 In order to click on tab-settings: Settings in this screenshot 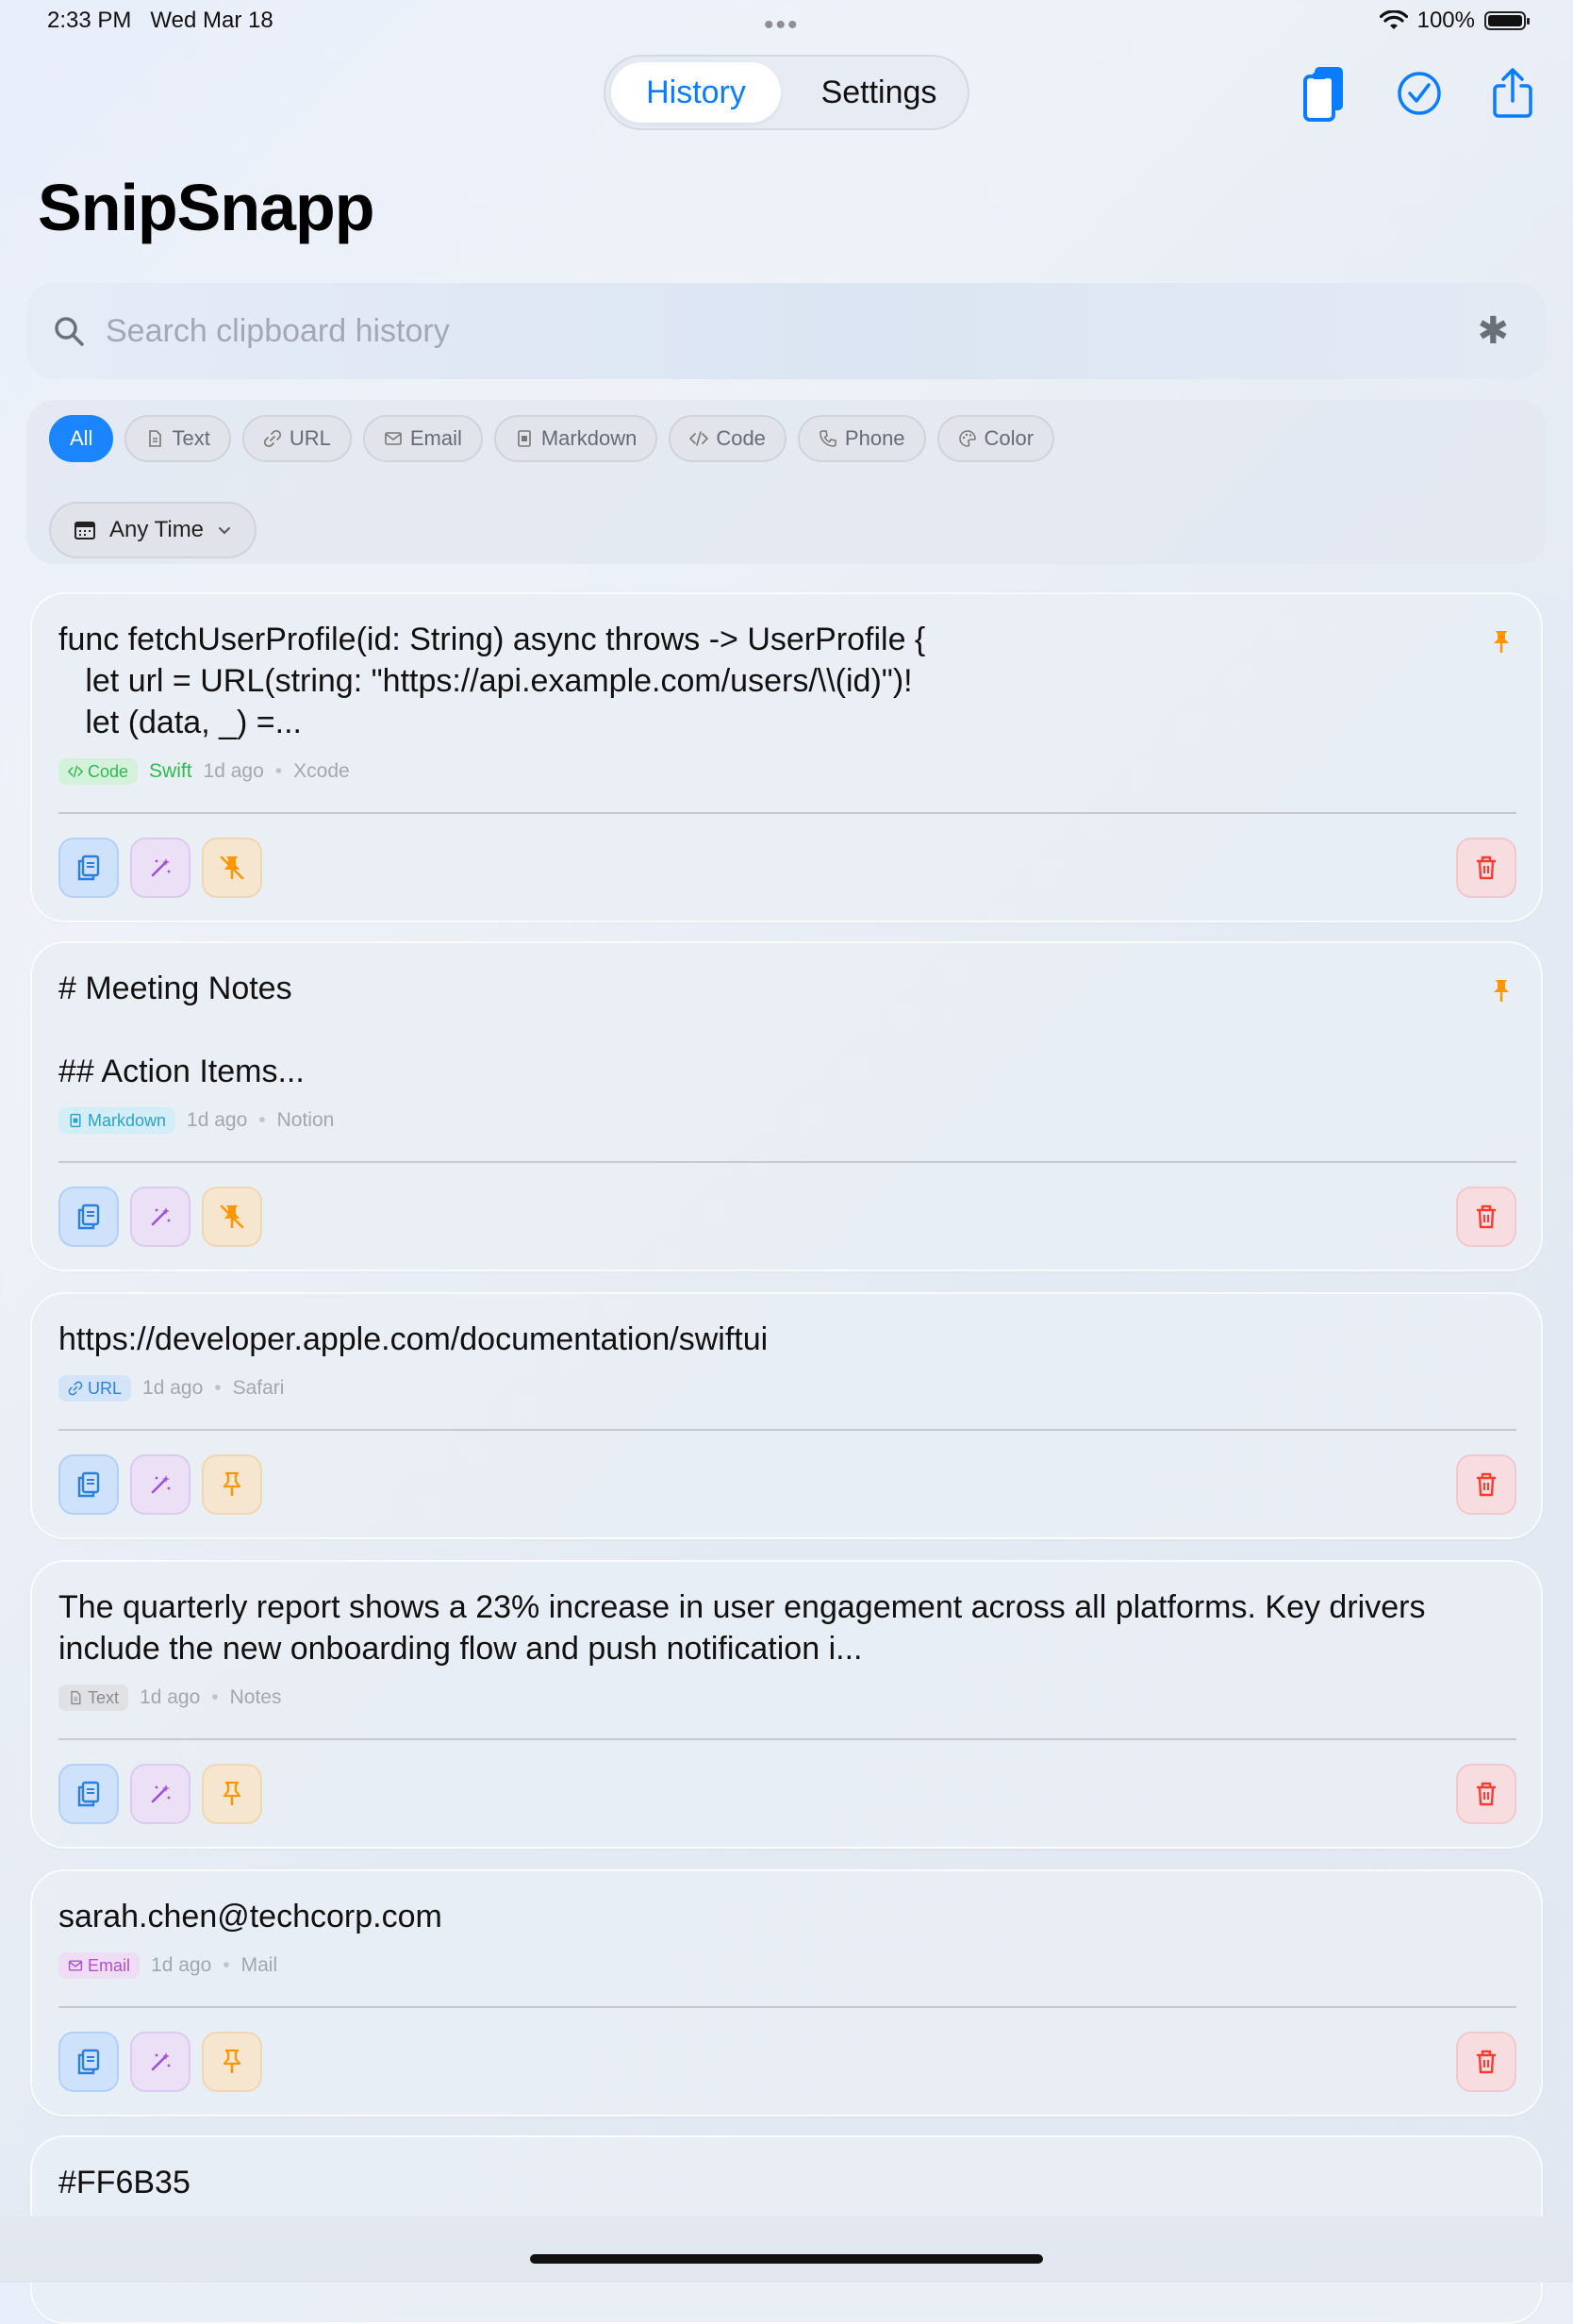, I will do `click(879, 93)`.